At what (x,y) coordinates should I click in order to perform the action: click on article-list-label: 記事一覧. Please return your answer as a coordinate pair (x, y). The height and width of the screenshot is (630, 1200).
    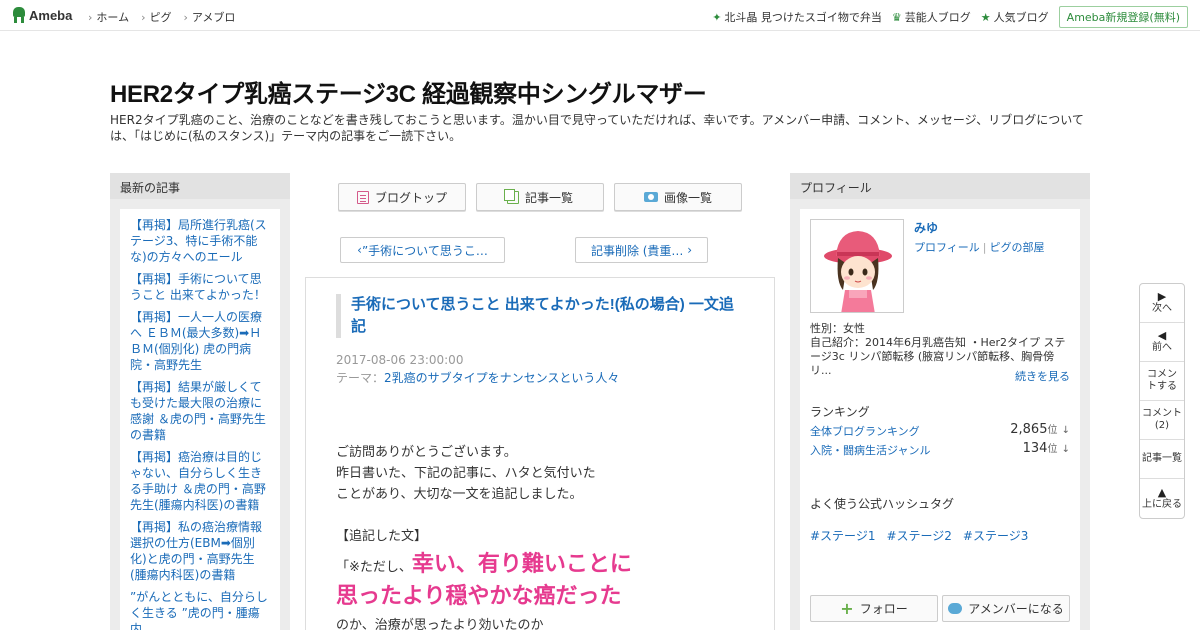
    Looking at the image, I should click on (548, 197).